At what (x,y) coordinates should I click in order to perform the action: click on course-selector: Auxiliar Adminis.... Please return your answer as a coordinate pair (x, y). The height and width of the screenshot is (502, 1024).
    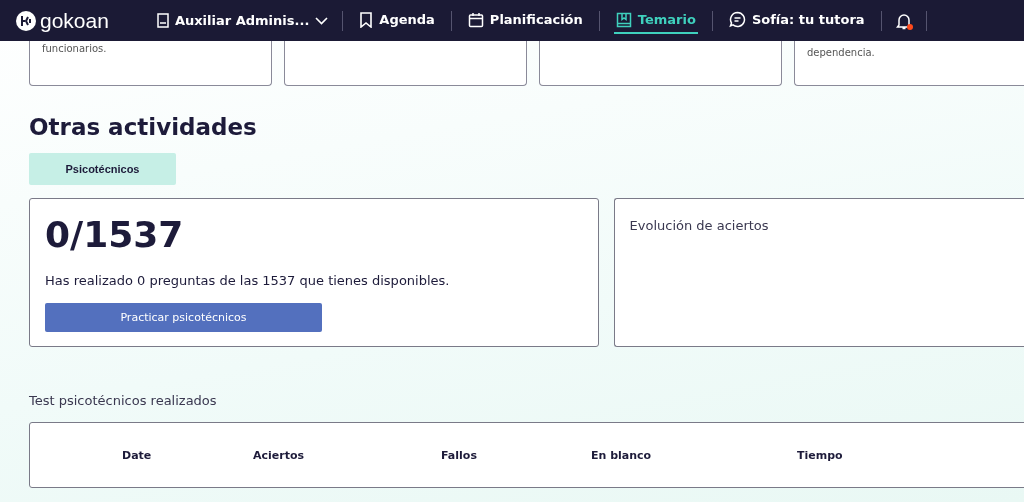
    Looking at the image, I should click on (242, 20).